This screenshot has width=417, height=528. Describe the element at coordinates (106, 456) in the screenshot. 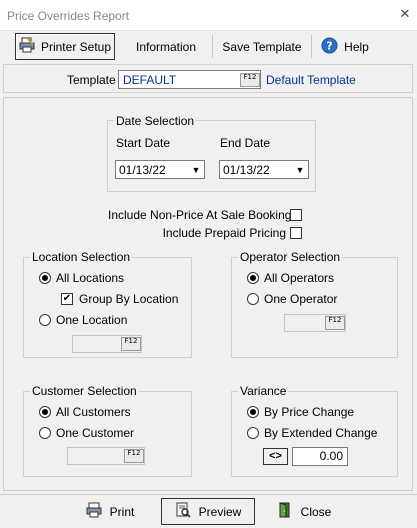

I see `customer-input: F12` at that location.